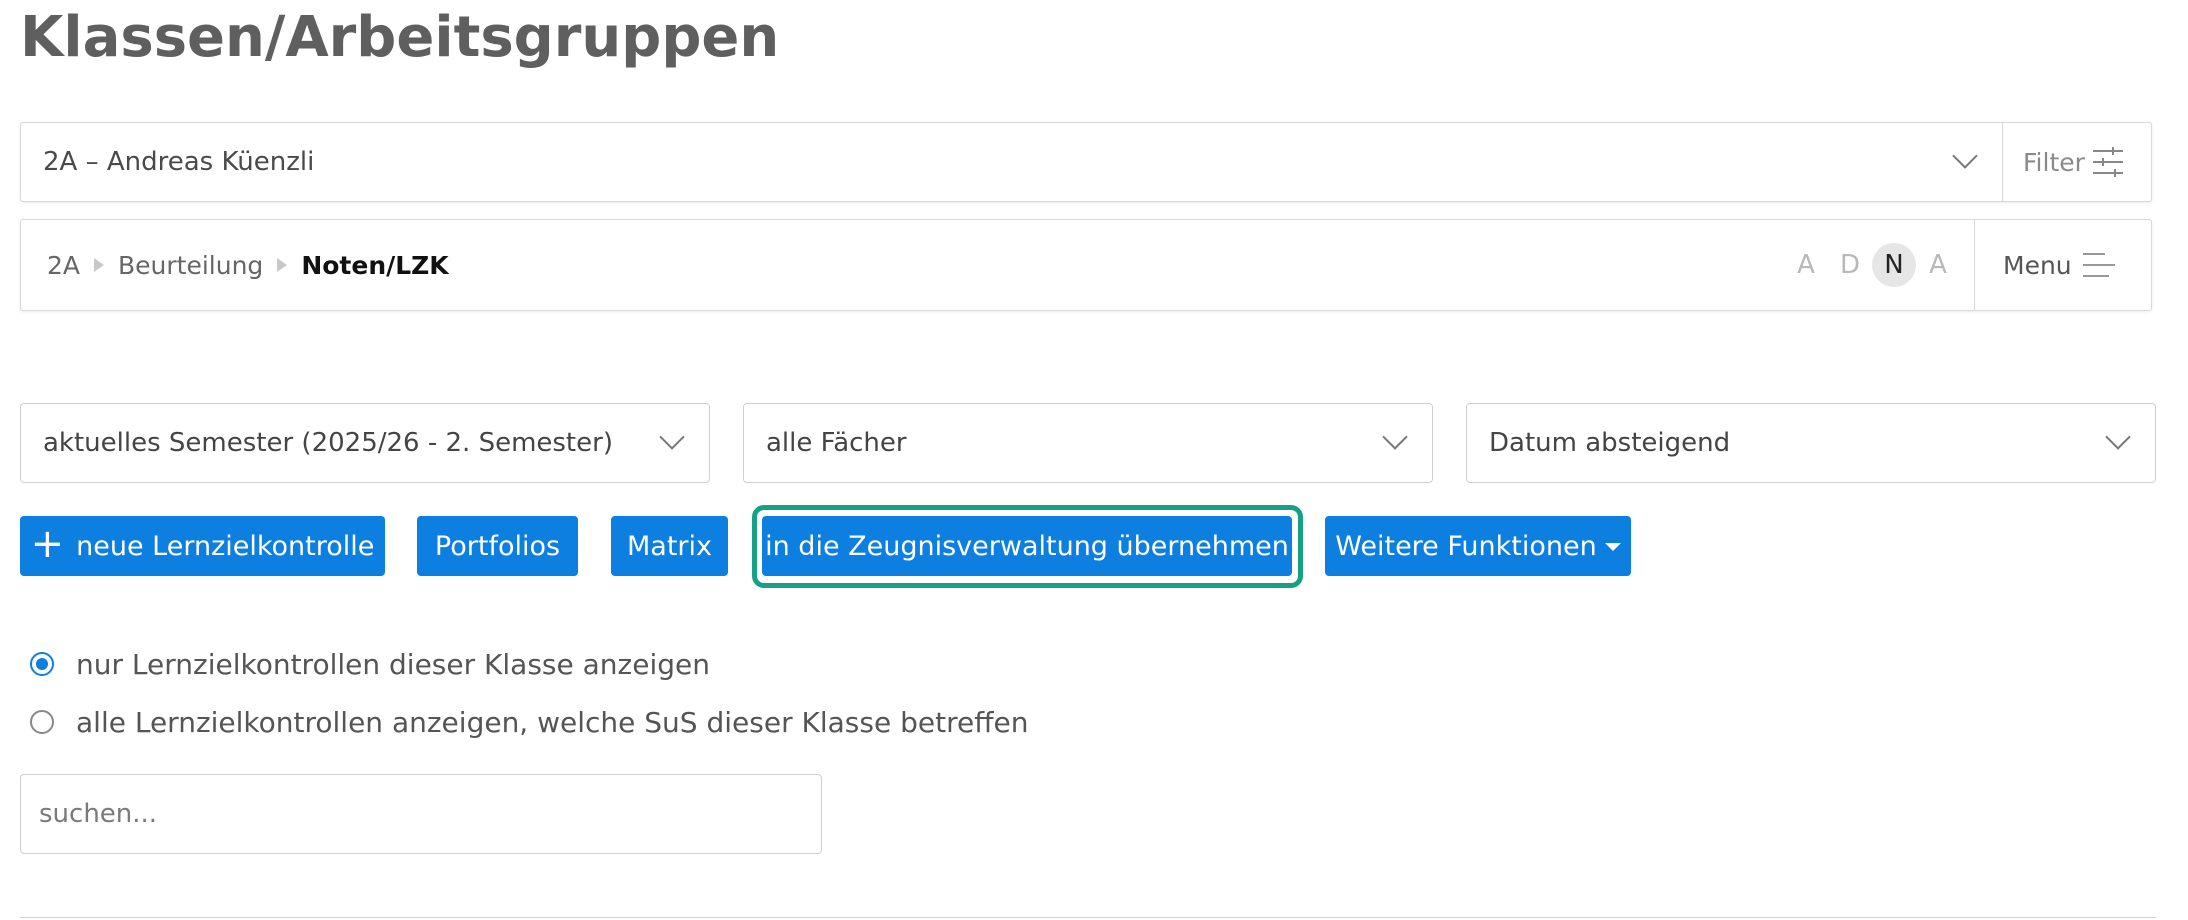 The height and width of the screenshot is (920, 2188). I want to click on subject-select: alle Fächer, so click(1088, 443).